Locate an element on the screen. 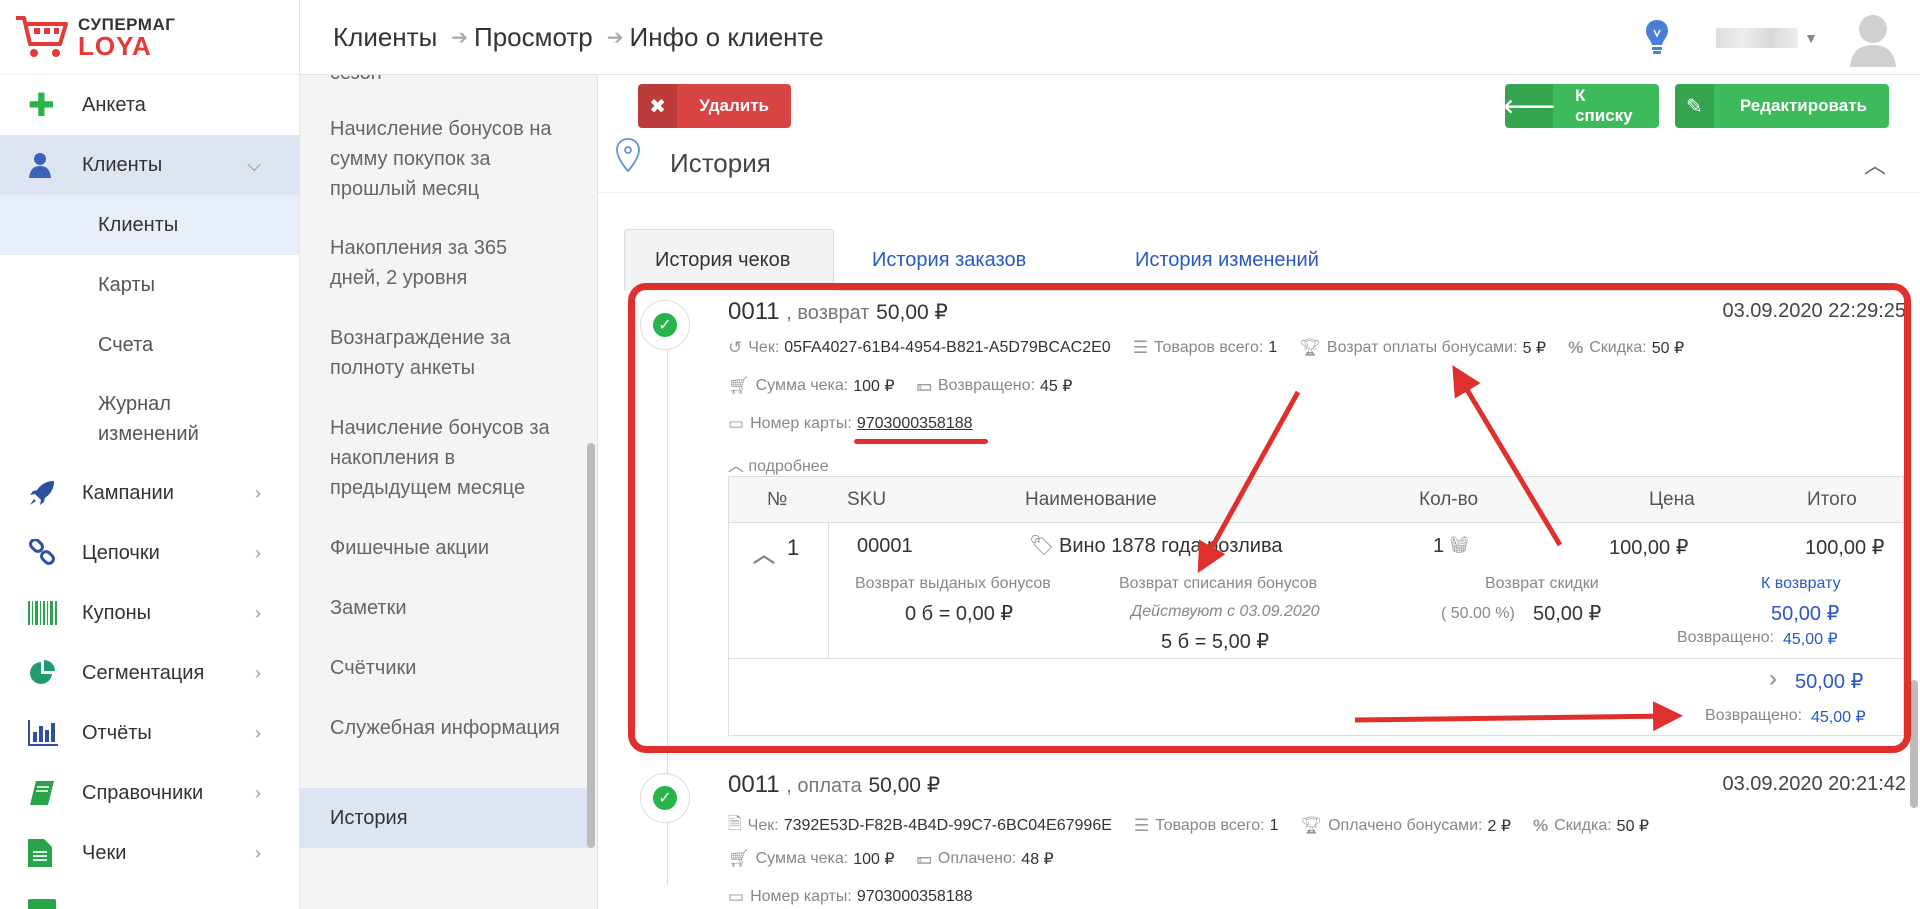  journal-label: Журнал изменений is located at coordinates (148, 419).